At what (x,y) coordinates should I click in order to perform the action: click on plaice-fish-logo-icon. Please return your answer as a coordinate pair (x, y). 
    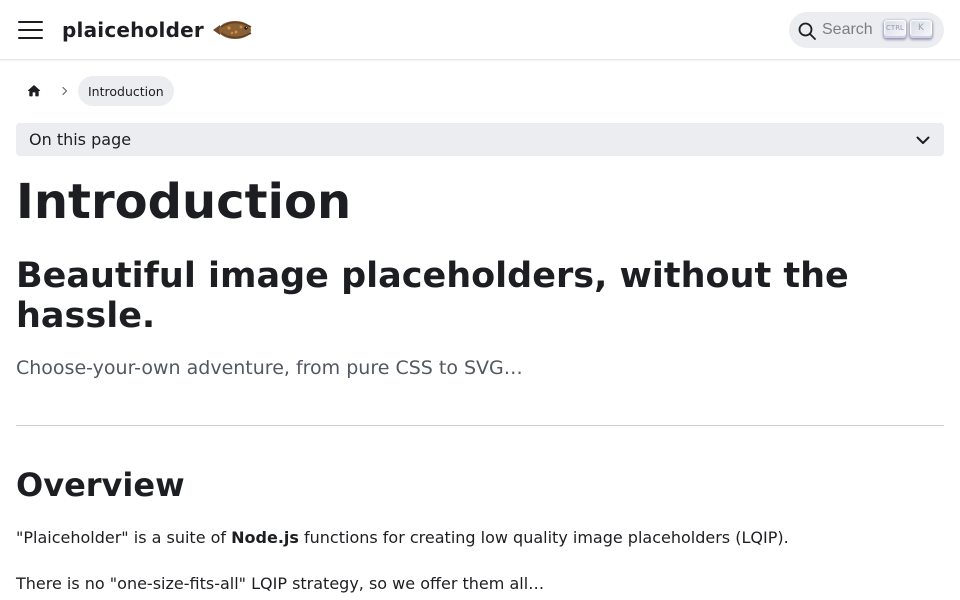
    Looking at the image, I should click on (232, 30).